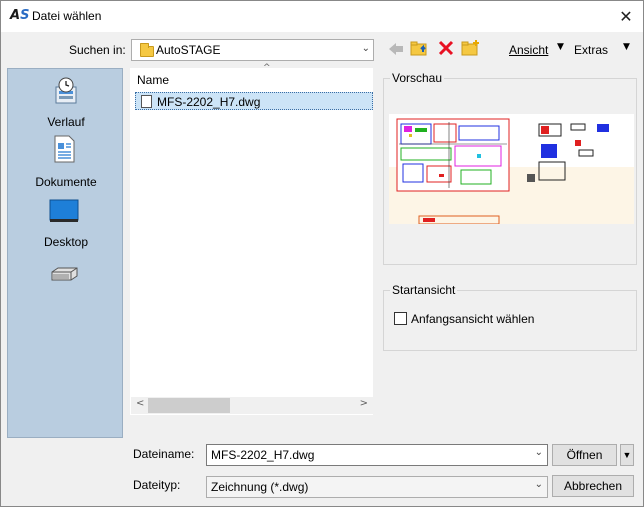 This screenshot has height=507, width=644. What do you see at coordinates (147, 50) in the screenshot?
I see `folder-icon` at bounding box center [147, 50].